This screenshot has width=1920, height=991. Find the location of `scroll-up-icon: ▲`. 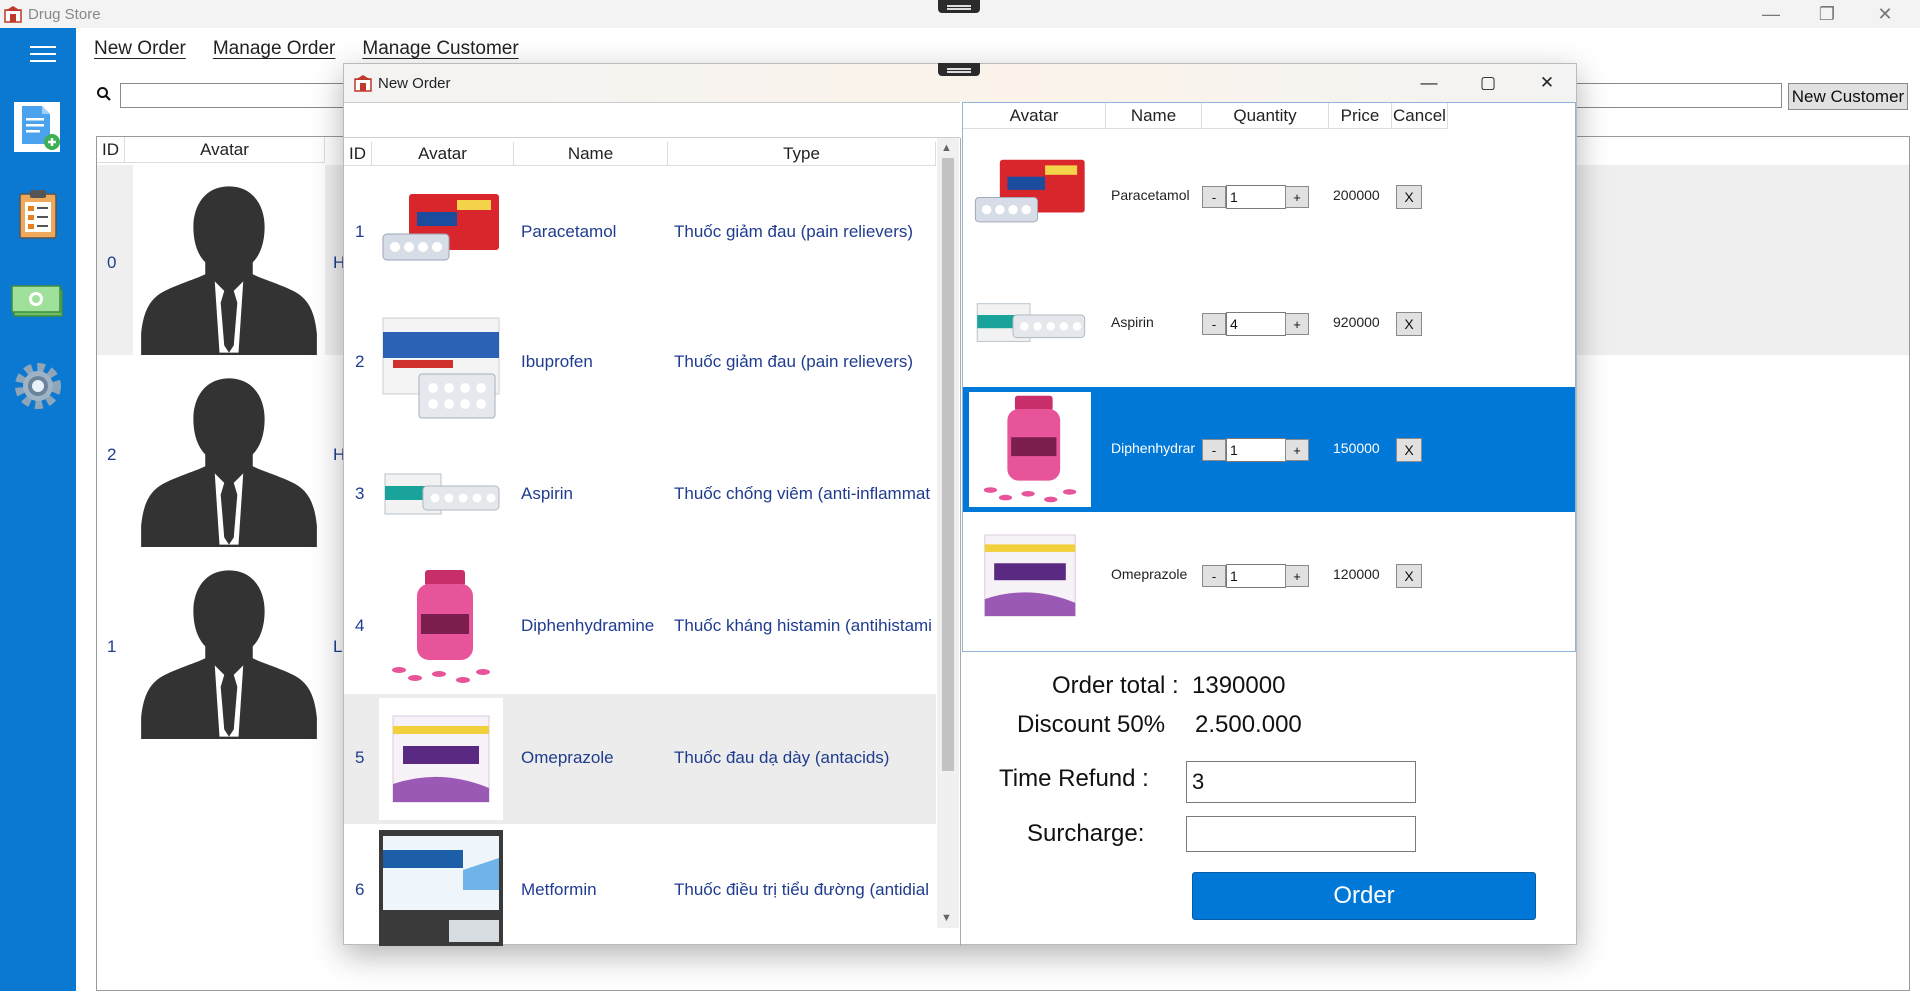

scroll-up-icon: ▲ is located at coordinates (946, 148).